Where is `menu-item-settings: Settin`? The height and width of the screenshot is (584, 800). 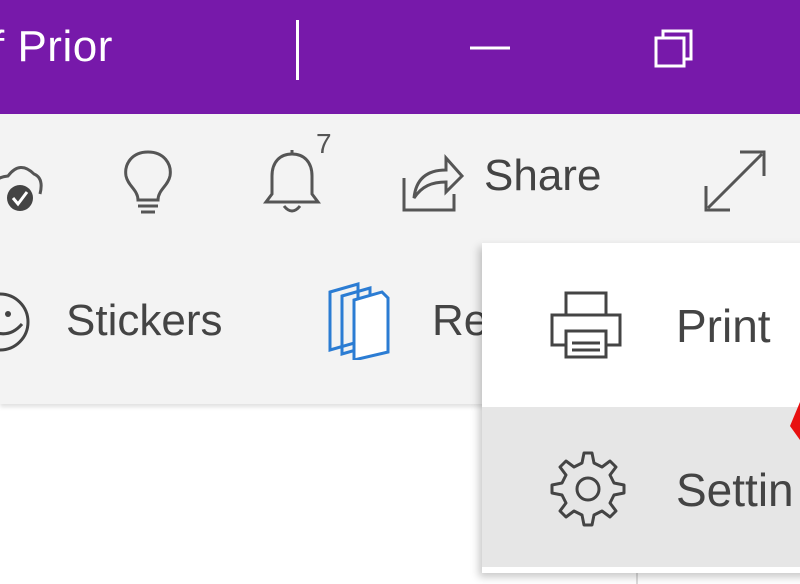 menu-item-settings: Settin is located at coordinates (641, 487).